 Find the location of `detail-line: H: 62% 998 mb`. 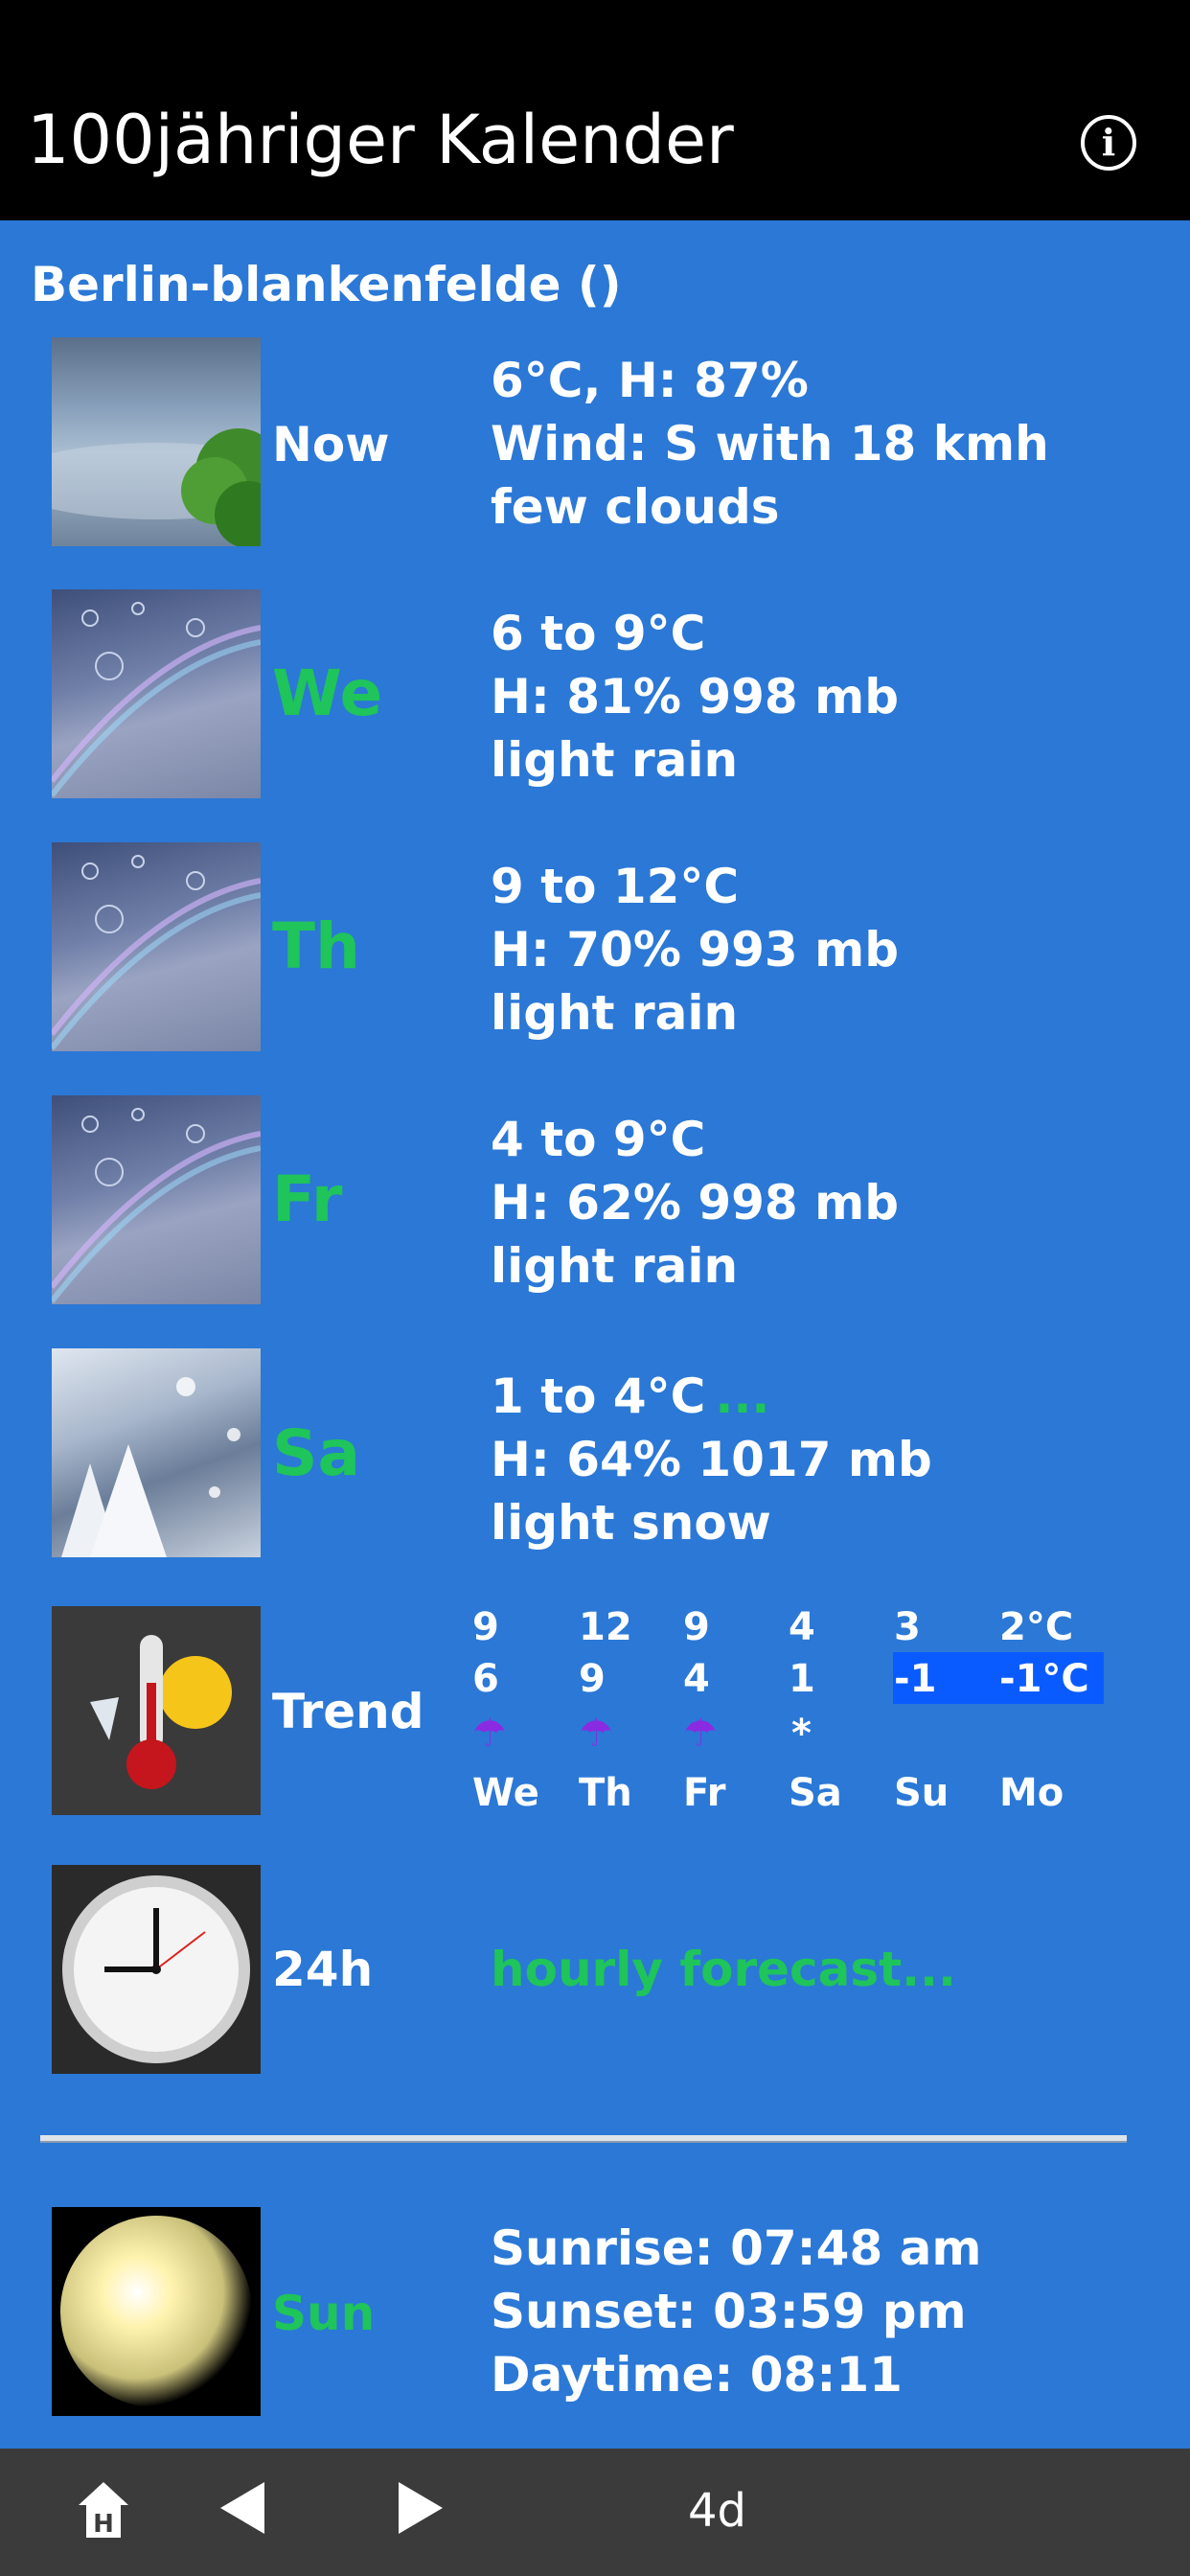

detail-line: H: 62% 998 mb is located at coordinates (696, 1202).